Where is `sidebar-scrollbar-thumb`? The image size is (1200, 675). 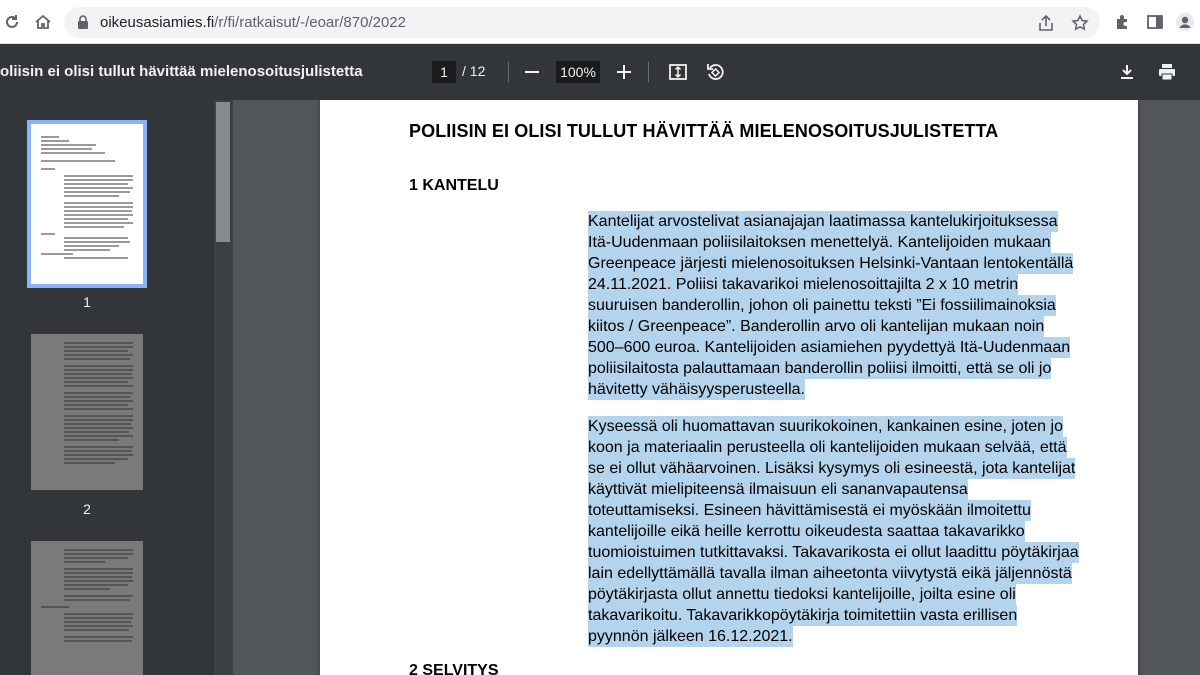 sidebar-scrollbar-thumb is located at coordinates (223, 172).